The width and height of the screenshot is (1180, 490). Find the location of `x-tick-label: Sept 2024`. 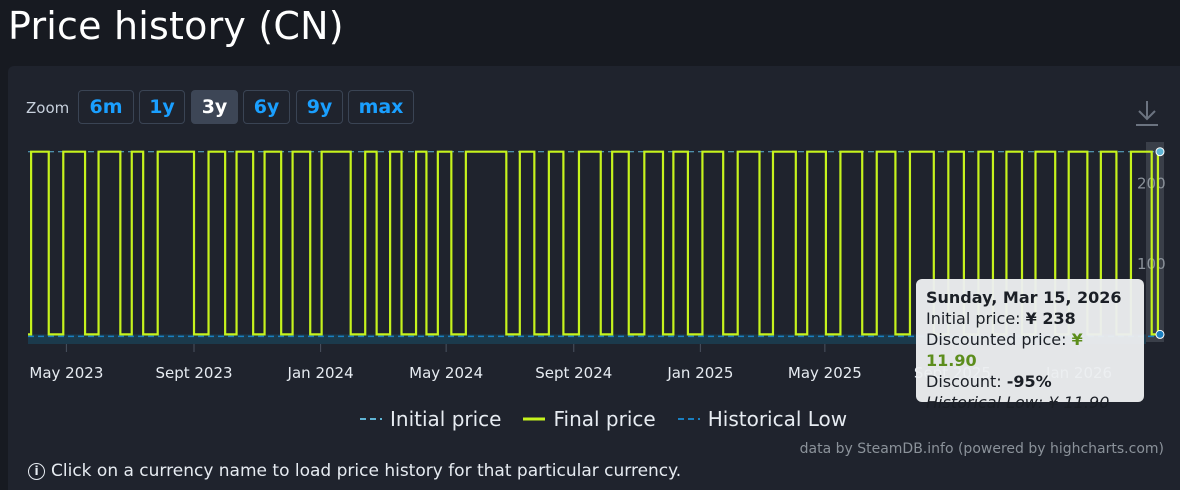

x-tick-label: Sept 2024 is located at coordinates (573, 373).